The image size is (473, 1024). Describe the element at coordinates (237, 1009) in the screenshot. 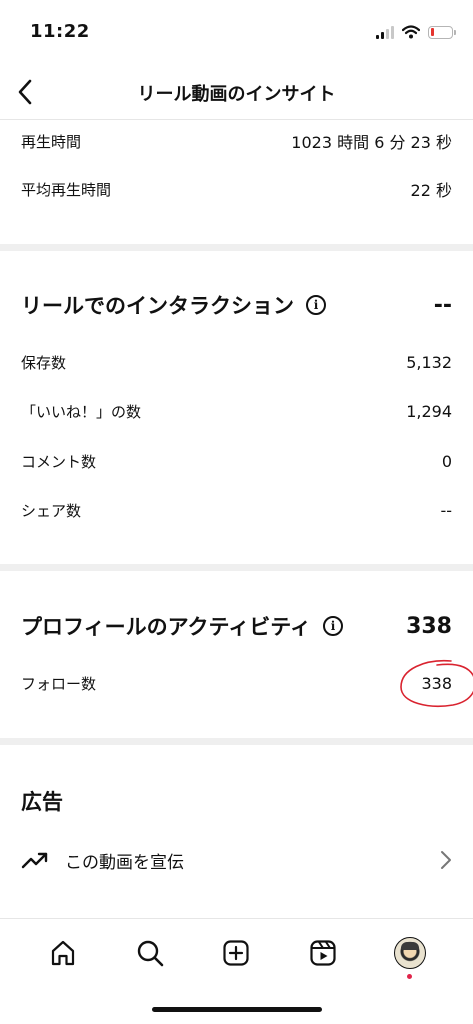

I see `home-indicator` at that location.